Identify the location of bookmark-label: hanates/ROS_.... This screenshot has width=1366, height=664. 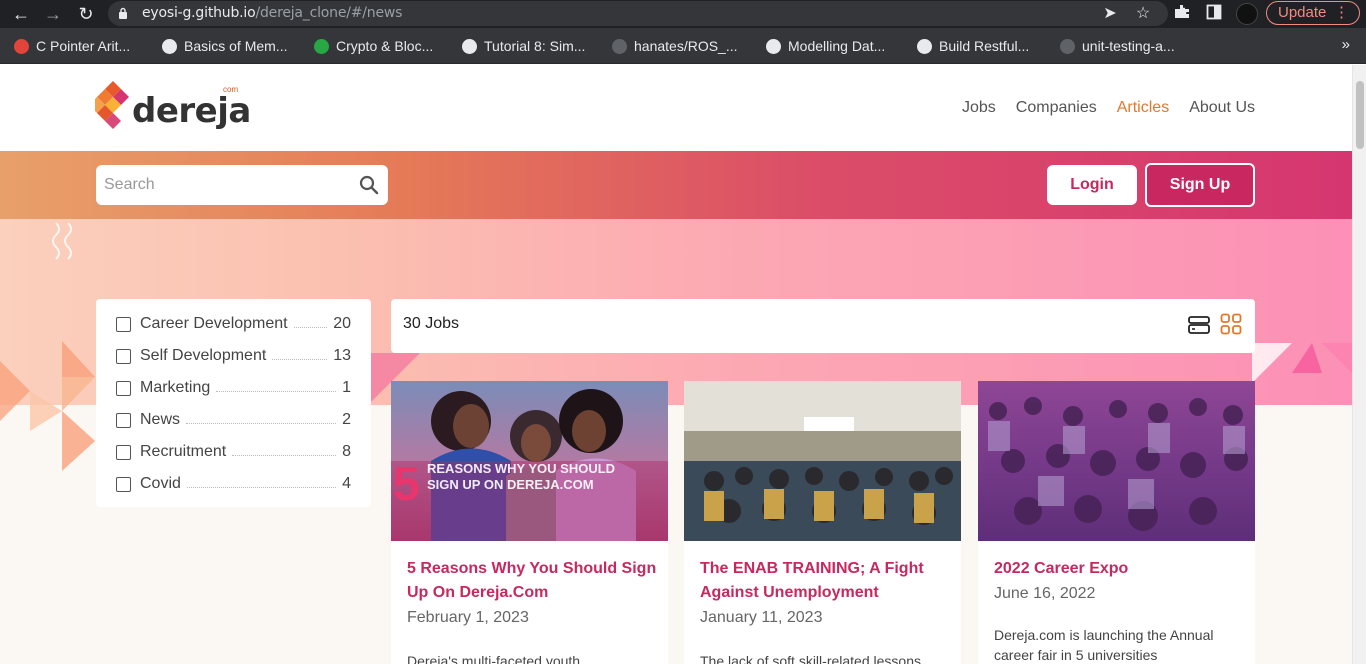
(686, 46).